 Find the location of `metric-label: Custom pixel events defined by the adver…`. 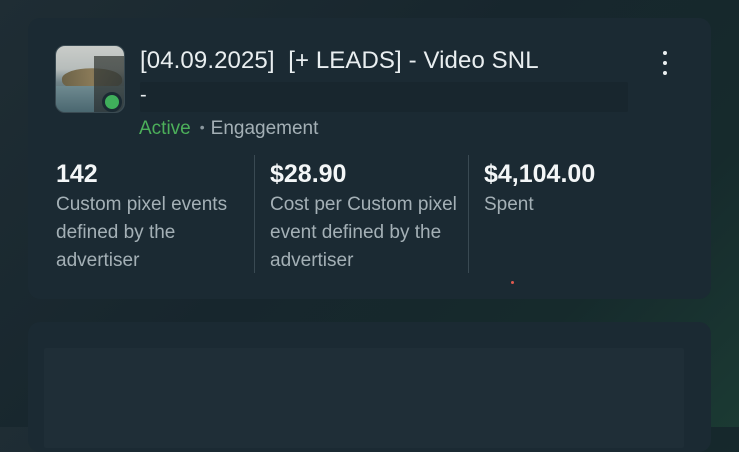

metric-label: Custom pixel events defined by the adver… is located at coordinates (142, 232).